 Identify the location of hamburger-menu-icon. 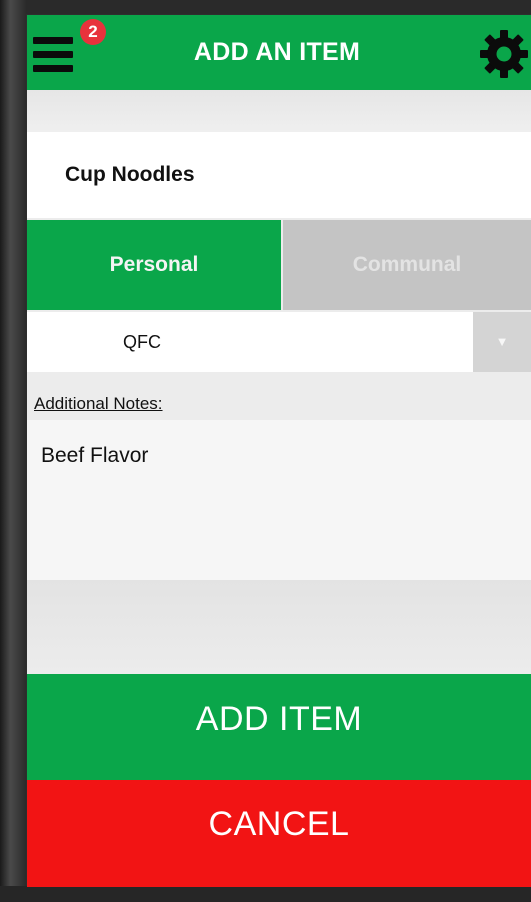
(55, 53).